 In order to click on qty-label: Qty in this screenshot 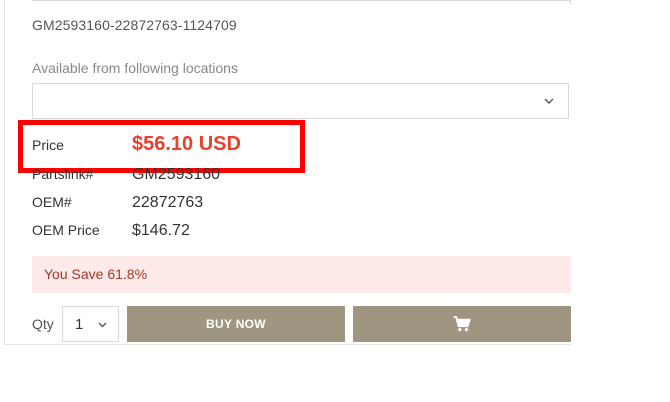, I will do `click(43, 324)`.